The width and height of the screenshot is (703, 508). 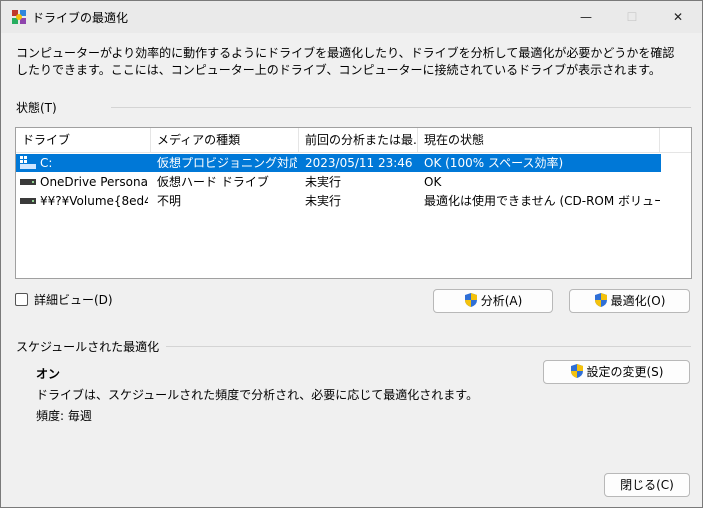 What do you see at coordinates (401, 107) in the screenshot?
I see `status-divider` at bounding box center [401, 107].